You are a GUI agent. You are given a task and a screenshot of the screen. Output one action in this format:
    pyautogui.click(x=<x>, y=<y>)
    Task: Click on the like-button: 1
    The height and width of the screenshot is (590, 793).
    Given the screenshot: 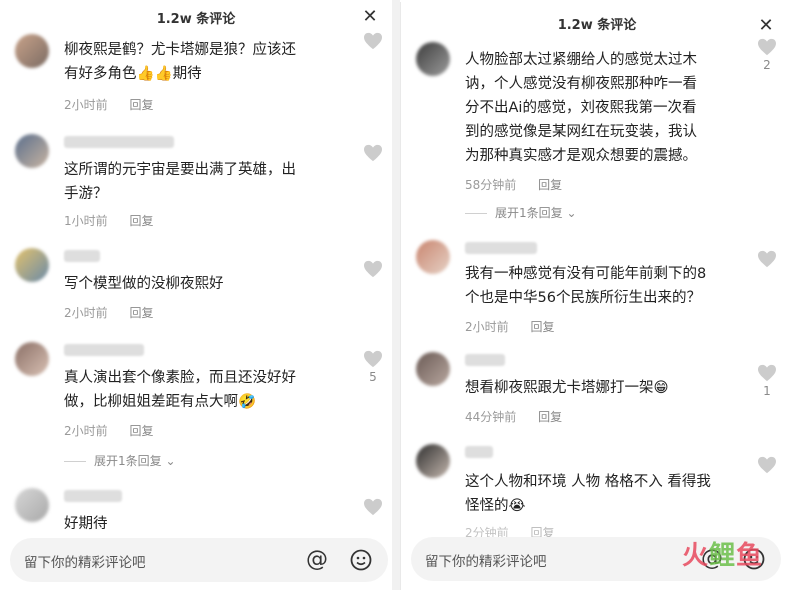 What is the action you would take?
    pyautogui.click(x=767, y=381)
    